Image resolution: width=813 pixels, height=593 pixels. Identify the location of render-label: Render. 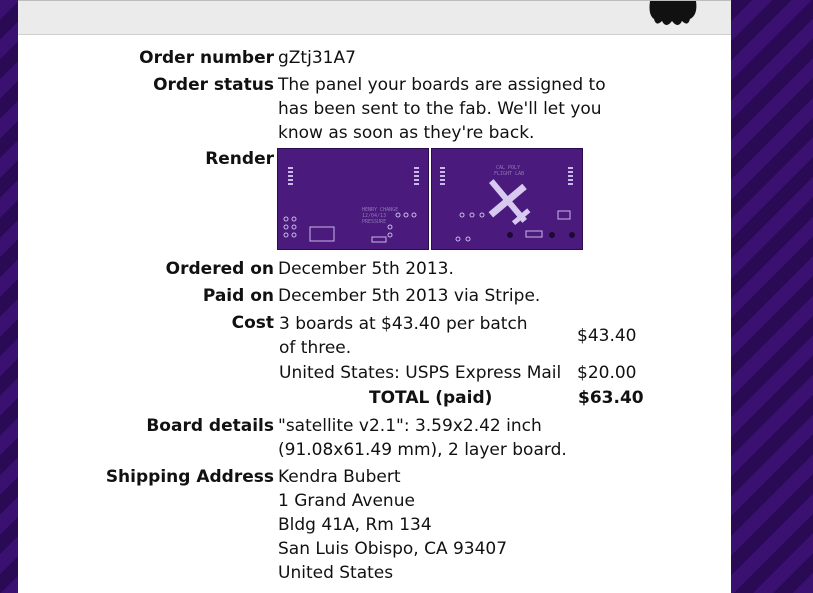
(239, 159).